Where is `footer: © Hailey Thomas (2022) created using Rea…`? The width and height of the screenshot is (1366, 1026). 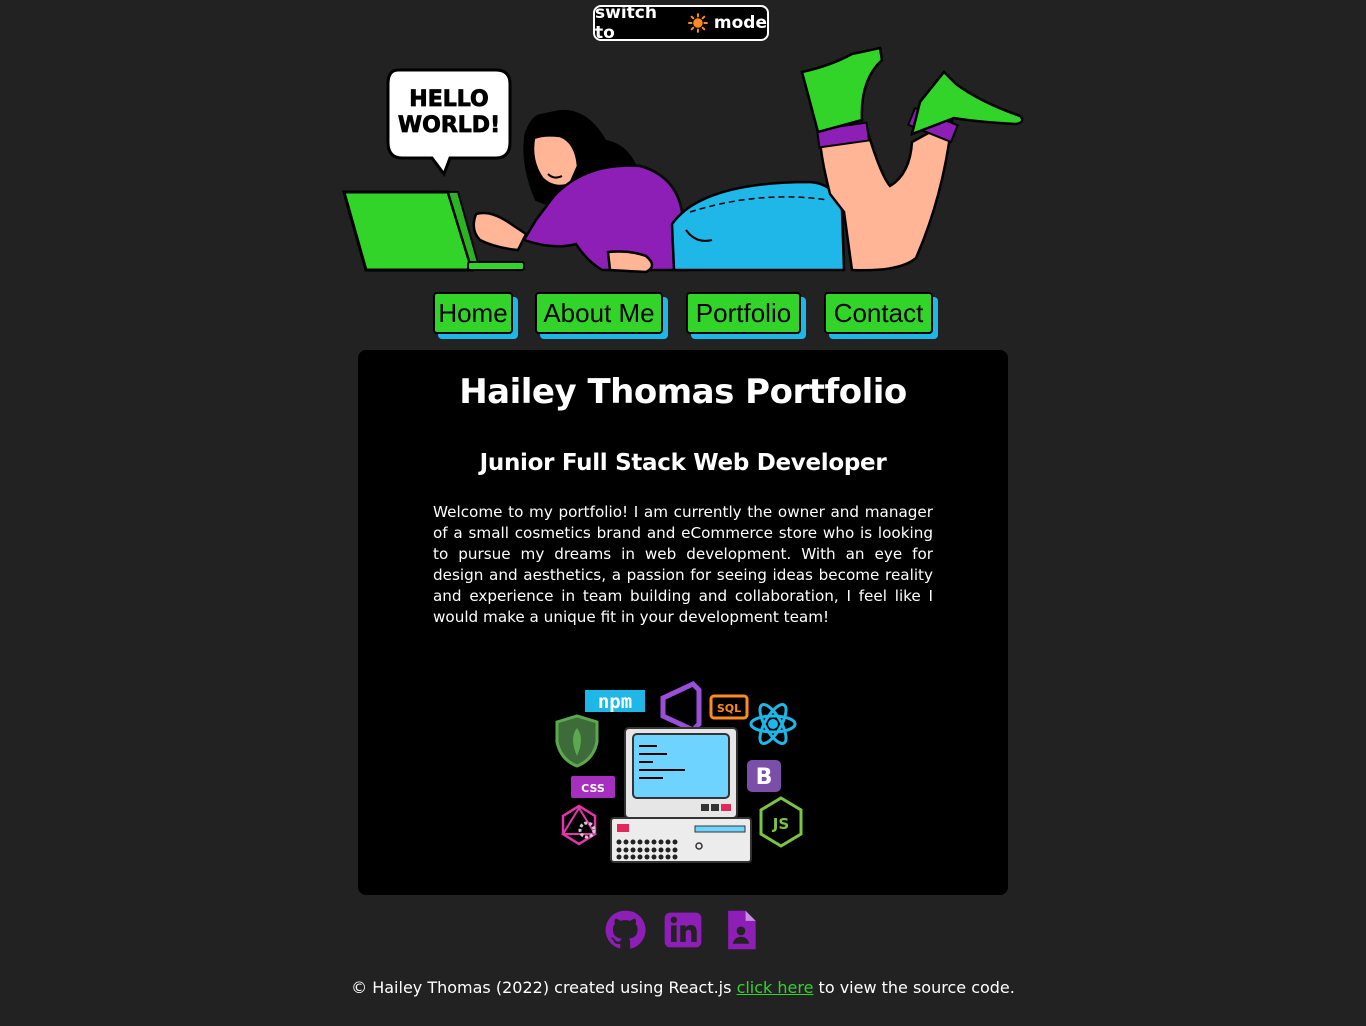
footer: © Hailey Thomas (2022) created using Rea… is located at coordinates (683, 987).